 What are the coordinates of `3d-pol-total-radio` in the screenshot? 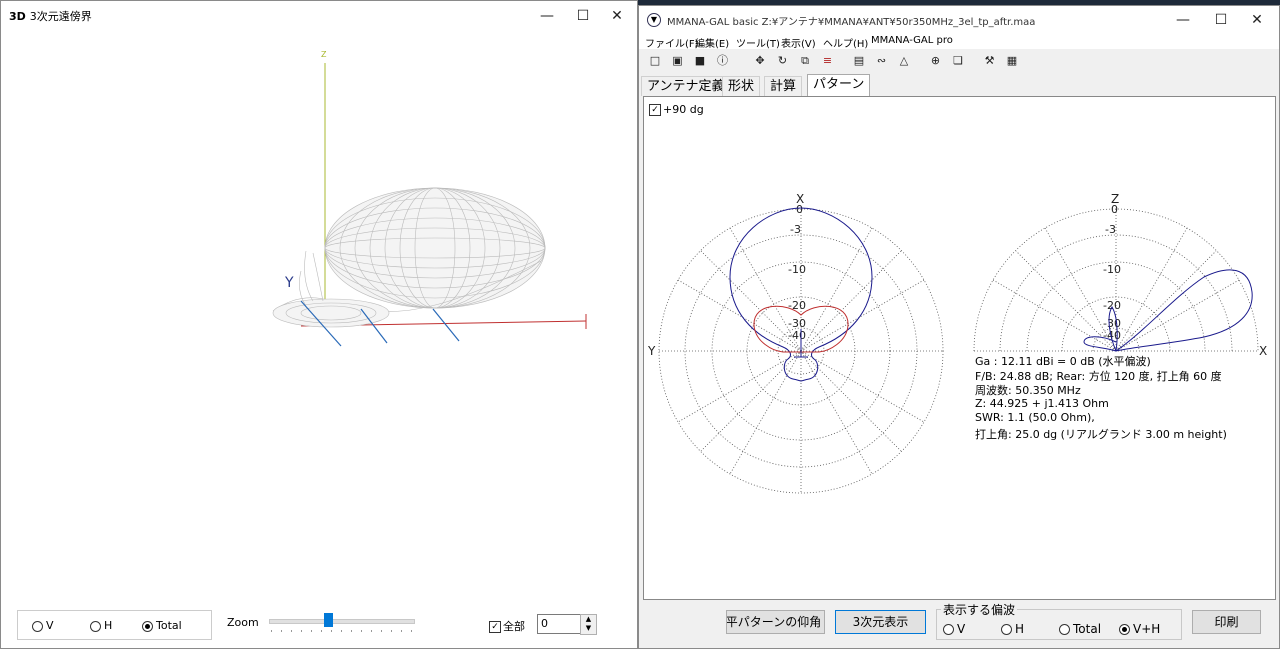 It's located at (147, 626).